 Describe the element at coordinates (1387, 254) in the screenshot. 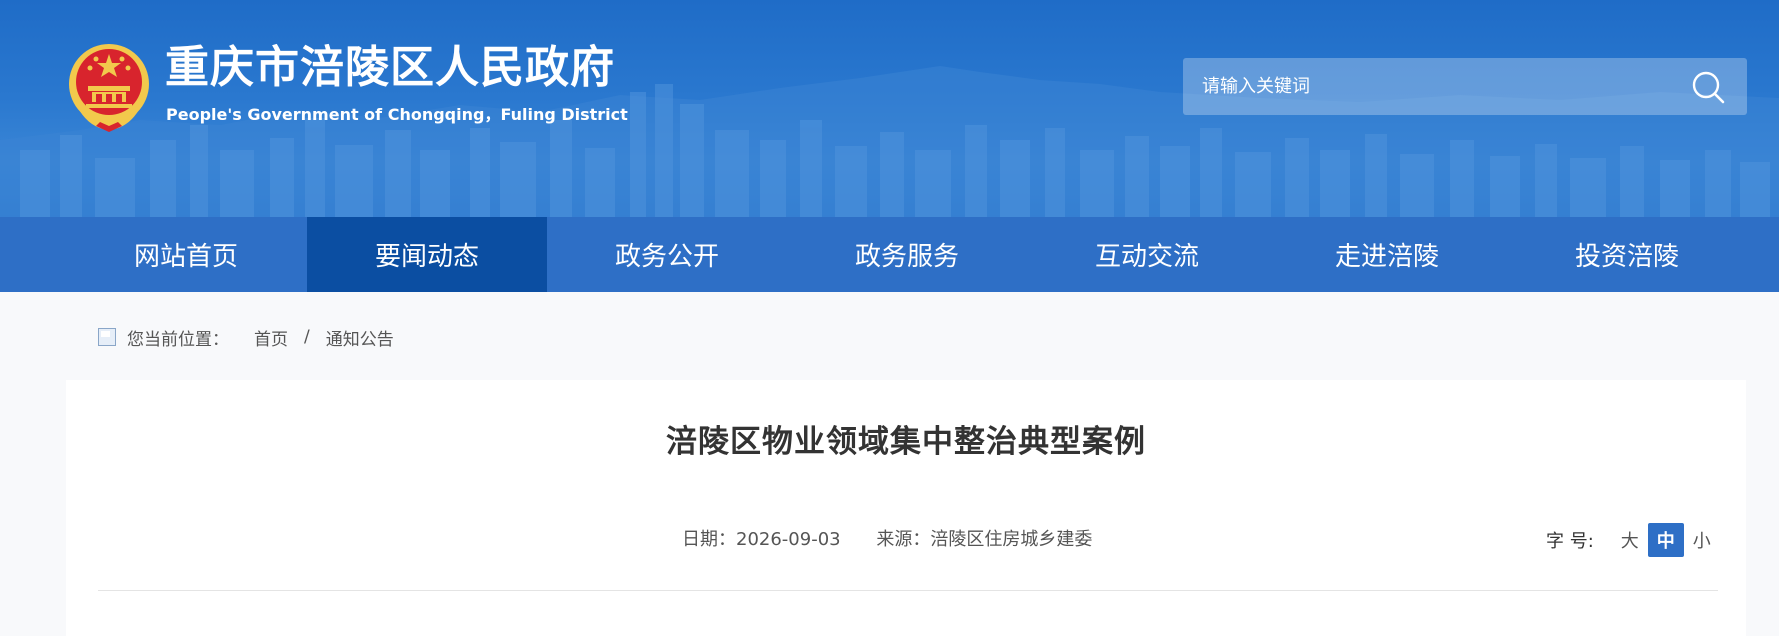

I see `nav-item-about-fuling: 走进涪陵` at that location.